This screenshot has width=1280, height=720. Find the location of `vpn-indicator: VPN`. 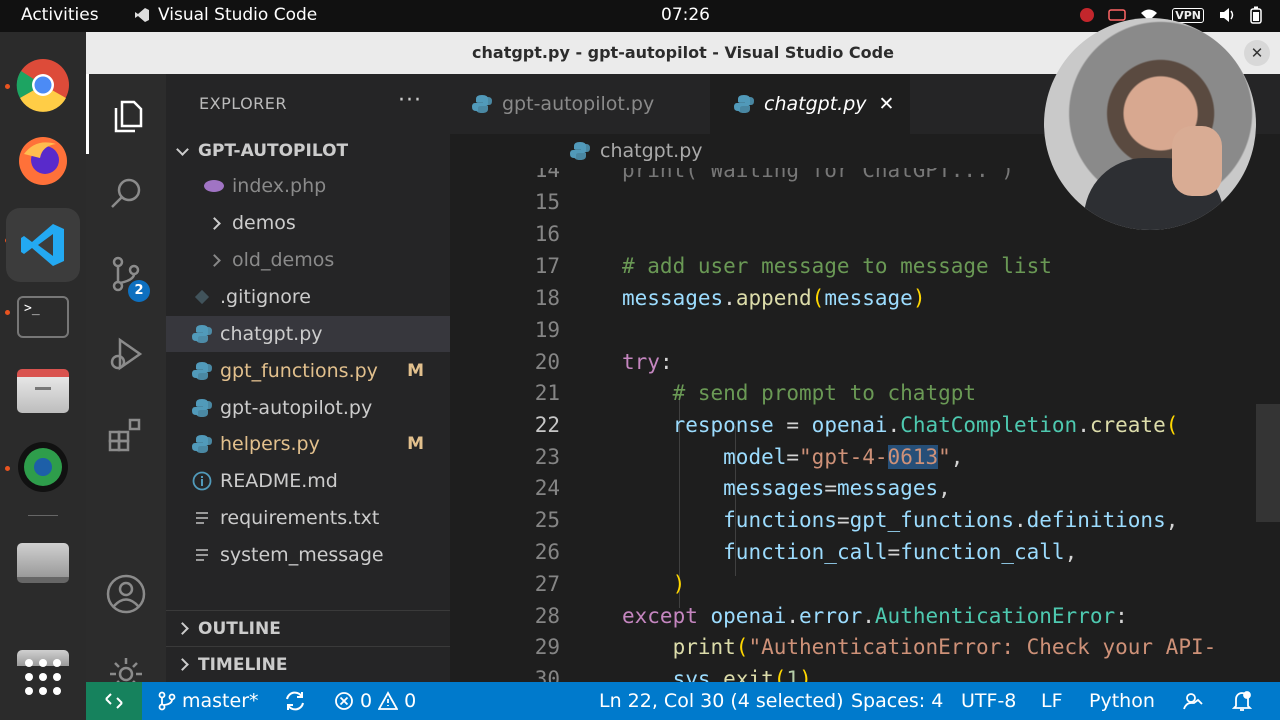

vpn-indicator: VPN is located at coordinates (1188, 15).